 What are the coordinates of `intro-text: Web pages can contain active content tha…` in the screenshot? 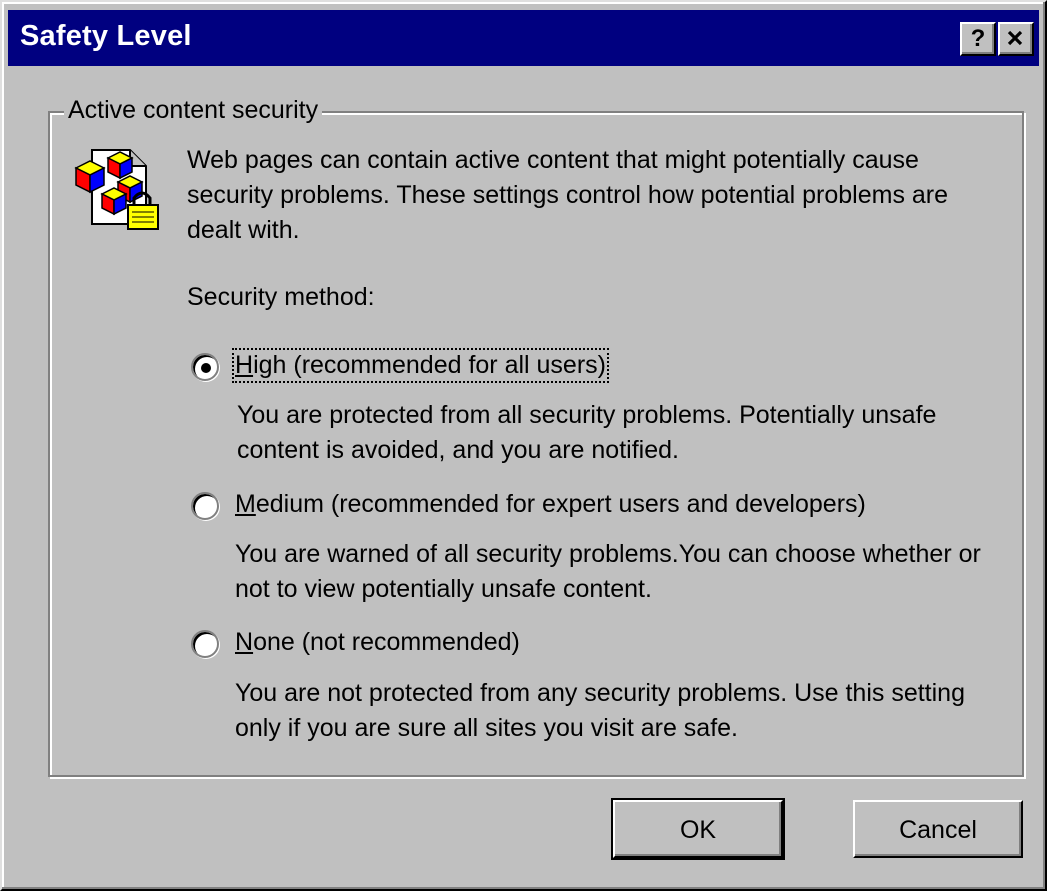 It's located at (568, 195).